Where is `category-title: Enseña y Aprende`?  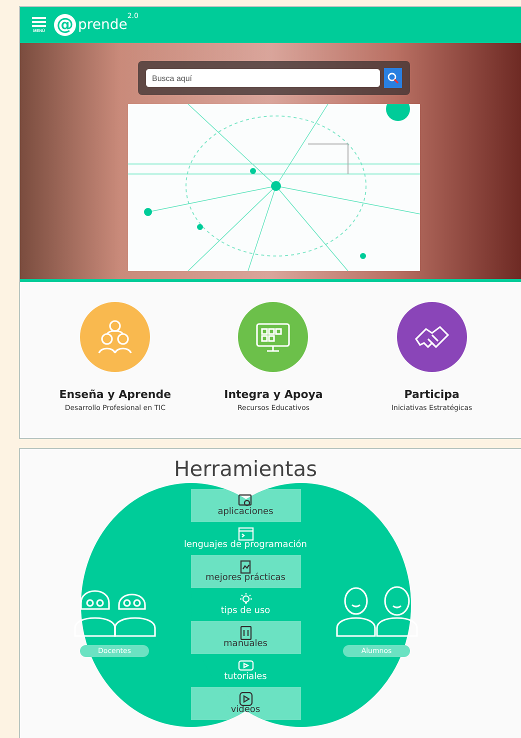 category-title: Enseña y Aprende is located at coordinates (115, 394).